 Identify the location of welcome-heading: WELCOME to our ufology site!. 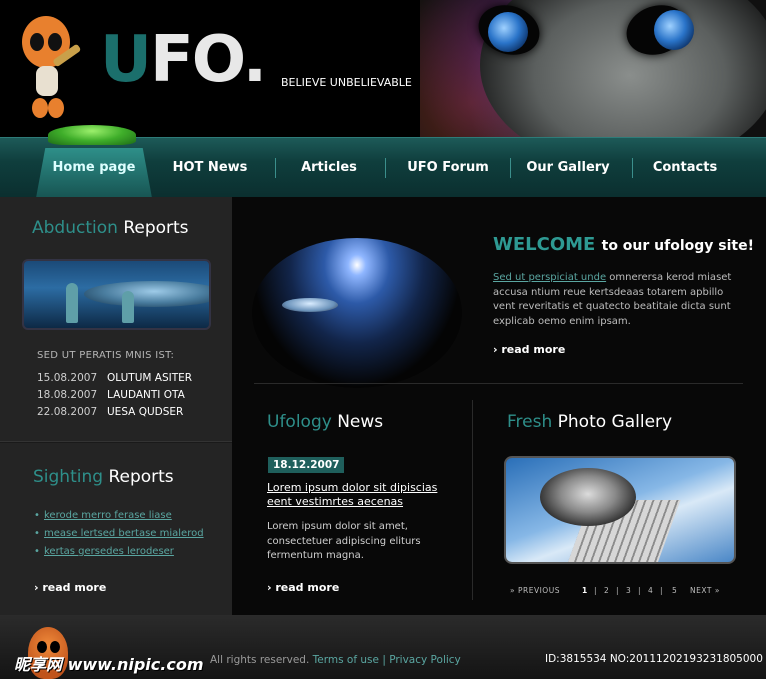
(623, 244).